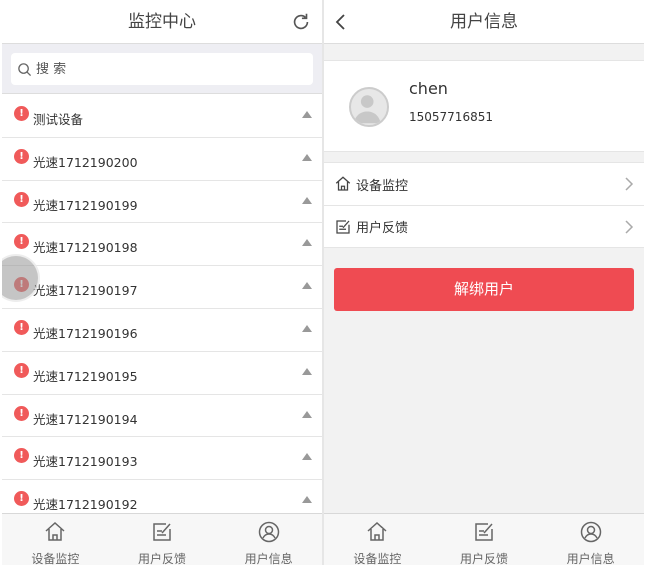 The width and height of the screenshot is (650, 565). I want to click on device-name: 光速1712190193, so click(85, 462).